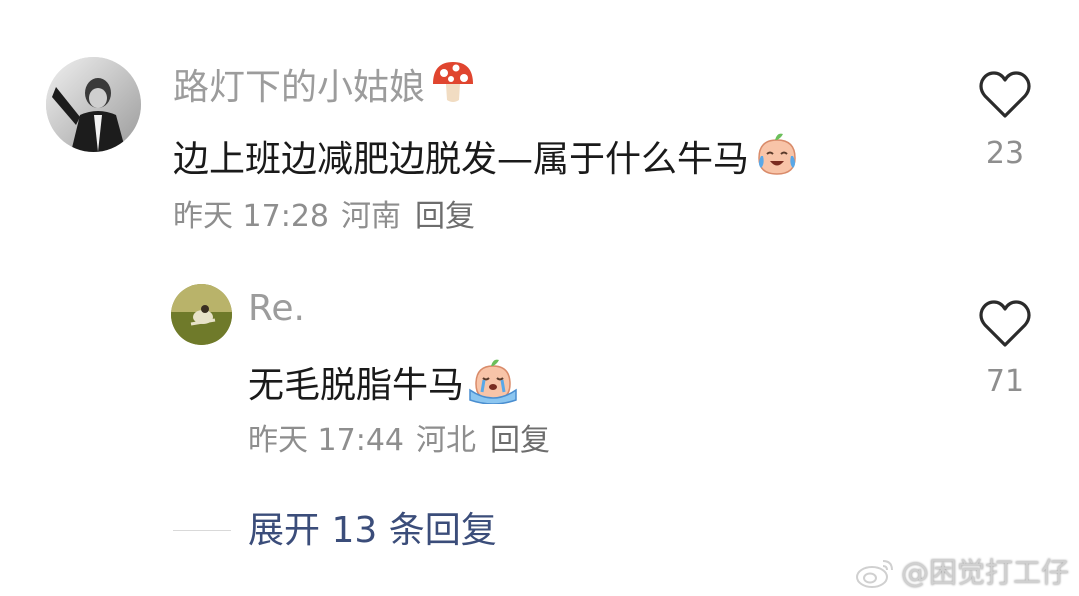 The image size is (1079, 596). Describe the element at coordinates (777, 159) in the screenshot. I see `laughing-tears-peach-icon` at that location.